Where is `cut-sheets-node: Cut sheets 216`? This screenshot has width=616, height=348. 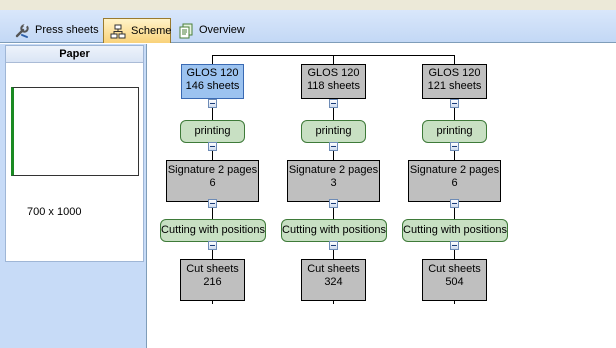 cut-sheets-node: Cut sheets 216 is located at coordinates (212, 280).